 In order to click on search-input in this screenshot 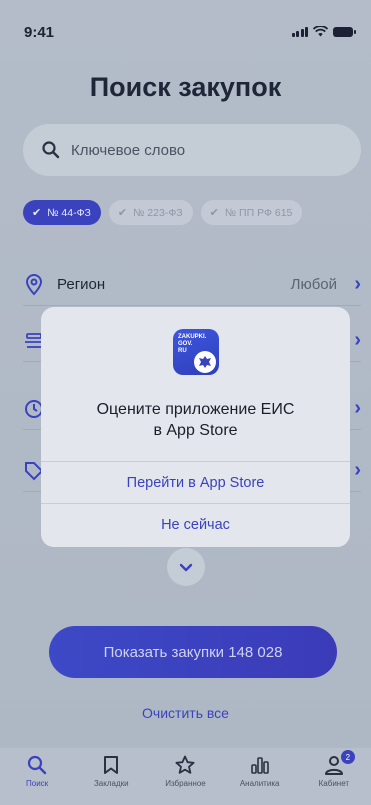, I will do `click(201, 150)`.